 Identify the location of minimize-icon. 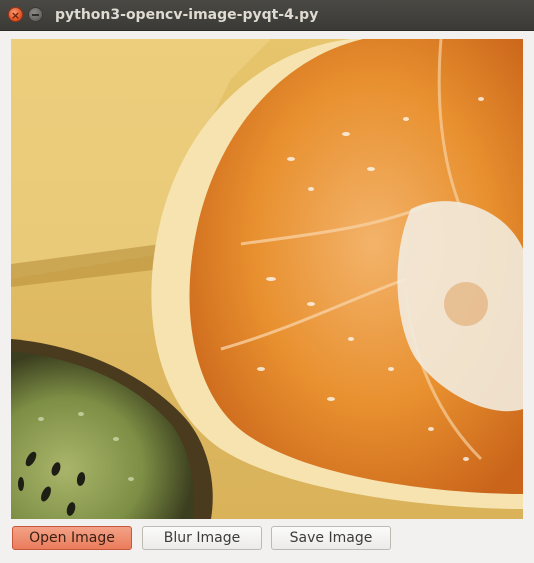
(35, 14).